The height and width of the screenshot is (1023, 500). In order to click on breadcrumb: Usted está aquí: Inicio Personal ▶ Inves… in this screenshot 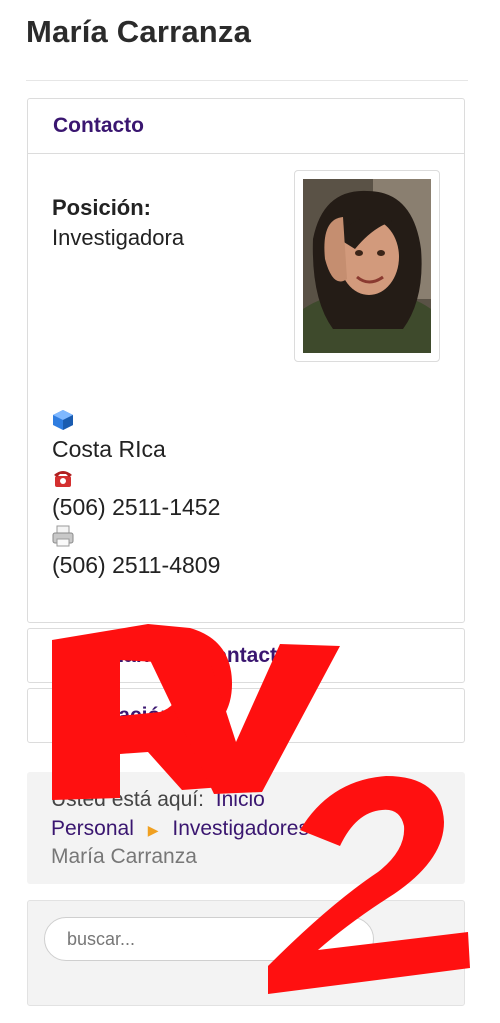, I will do `click(246, 828)`.